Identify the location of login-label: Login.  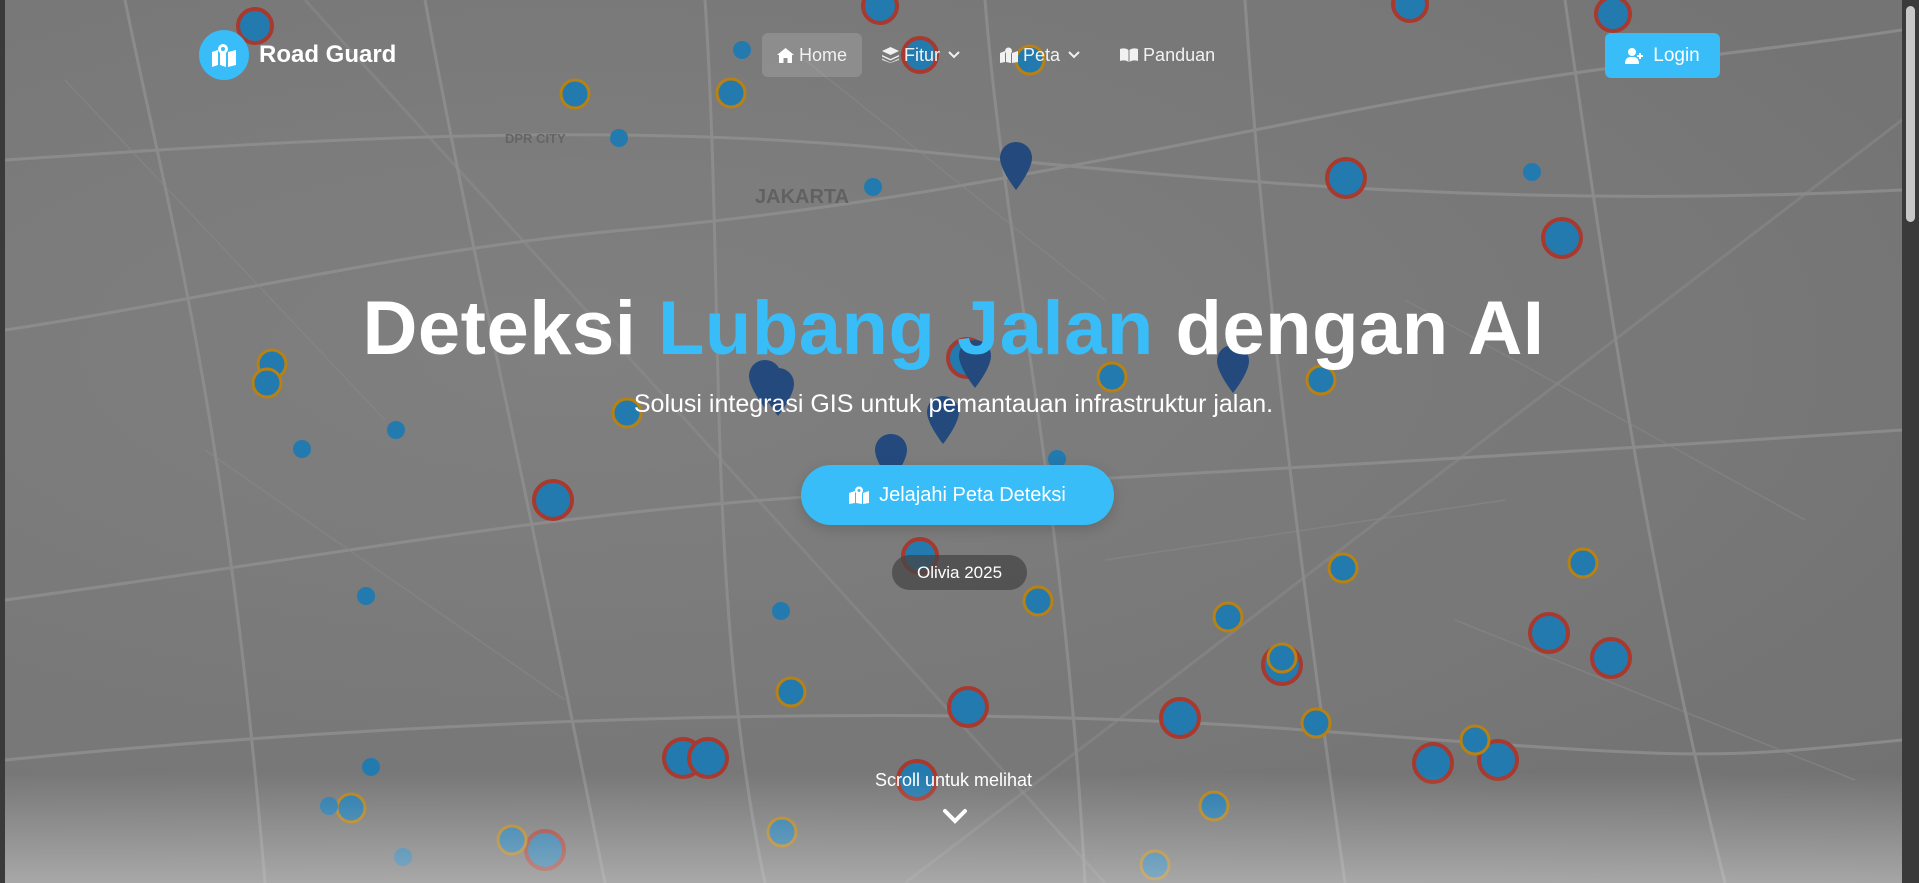
(1676, 55).